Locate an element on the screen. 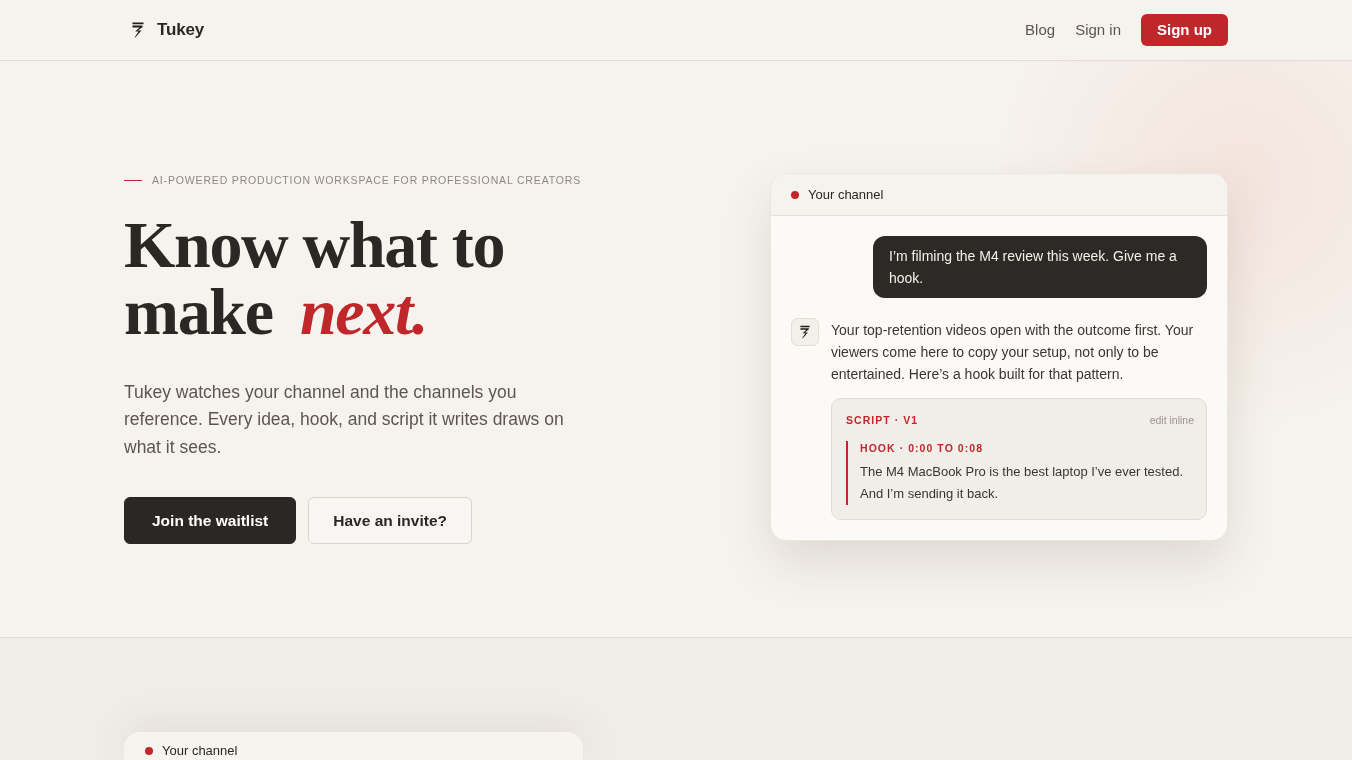 This screenshot has height=760, width=1352. user-message: I’m filming the M4 review this week. Give me a hook. is located at coordinates (1040, 267).